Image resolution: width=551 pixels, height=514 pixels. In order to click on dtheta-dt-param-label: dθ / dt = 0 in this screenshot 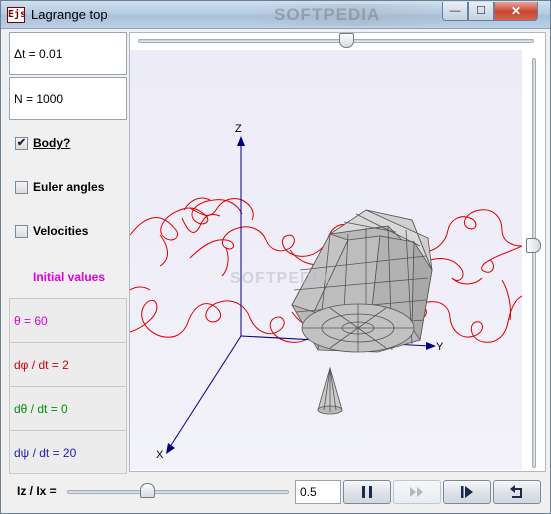, I will do `click(41, 409)`.